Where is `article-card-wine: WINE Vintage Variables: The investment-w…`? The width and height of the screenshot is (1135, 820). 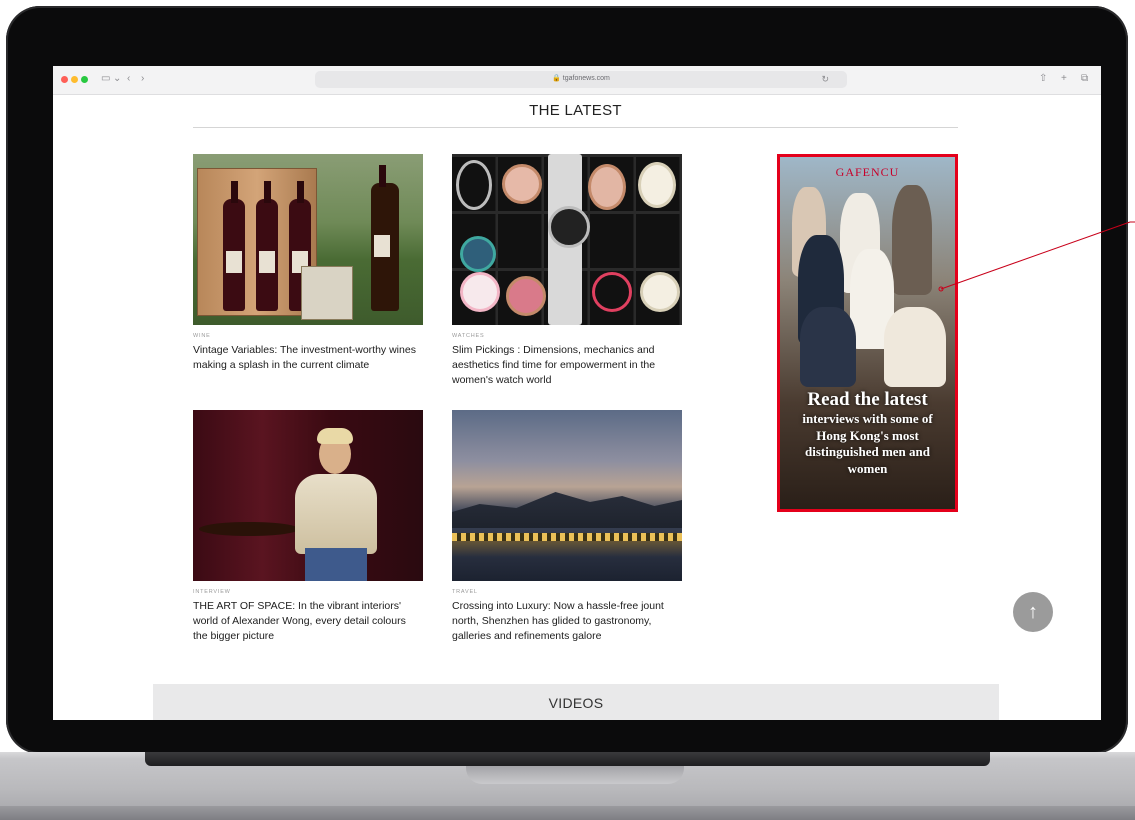
article-card-wine: WINE Vintage Variables: The investment-w… is located at coordinates (308, 263).